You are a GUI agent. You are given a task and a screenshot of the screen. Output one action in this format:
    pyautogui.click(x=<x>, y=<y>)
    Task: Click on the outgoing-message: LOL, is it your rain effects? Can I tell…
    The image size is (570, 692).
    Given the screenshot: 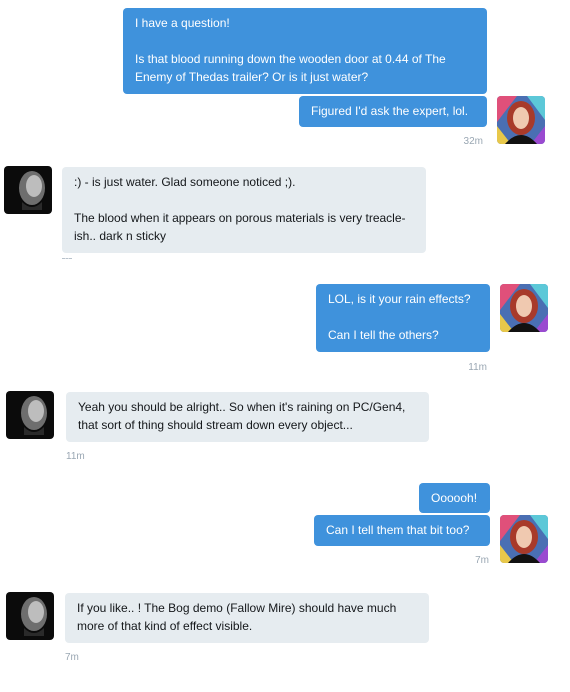 What is the action you would take?
    pyautogui.click(x=403, y=318)
    